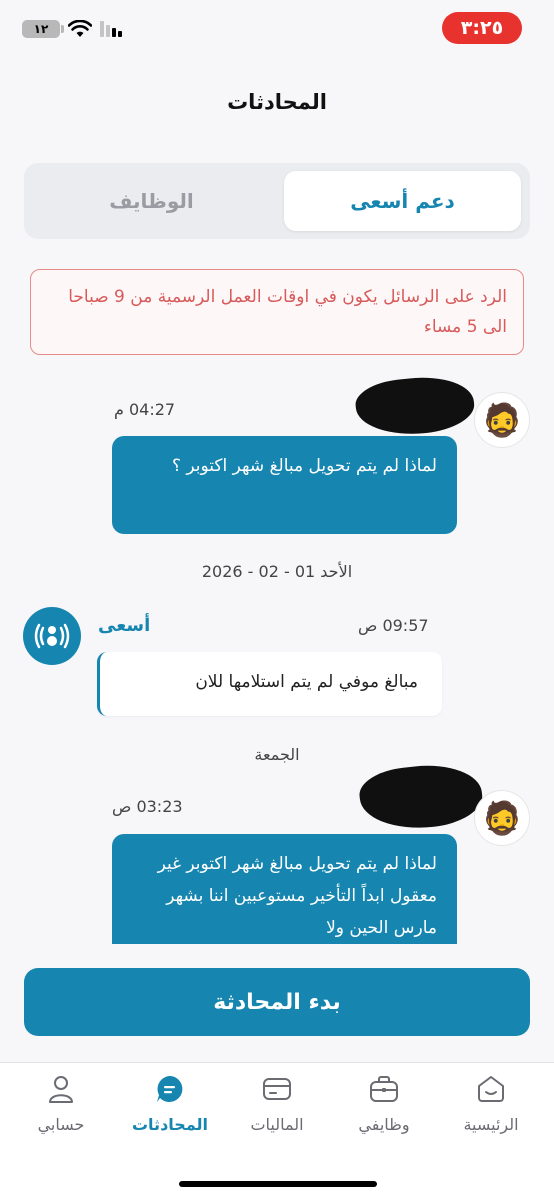 The height and width of the screenshot is (1200, 554). I want to click on user-avatar: 🧔, so click(502, 420).